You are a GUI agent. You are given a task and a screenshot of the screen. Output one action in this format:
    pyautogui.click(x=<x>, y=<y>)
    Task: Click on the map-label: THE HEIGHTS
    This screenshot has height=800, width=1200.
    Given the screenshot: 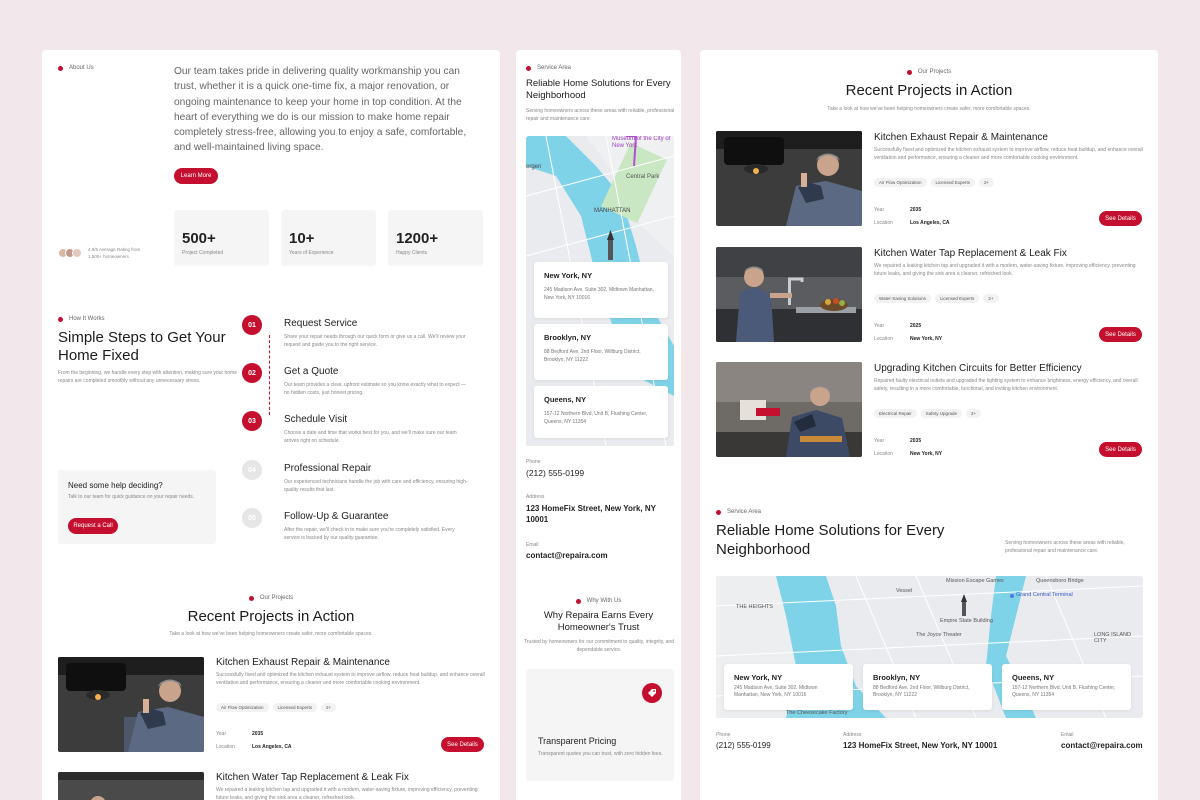 What is the action you would take?
    pyautogui.click(x=754, y=607)
    